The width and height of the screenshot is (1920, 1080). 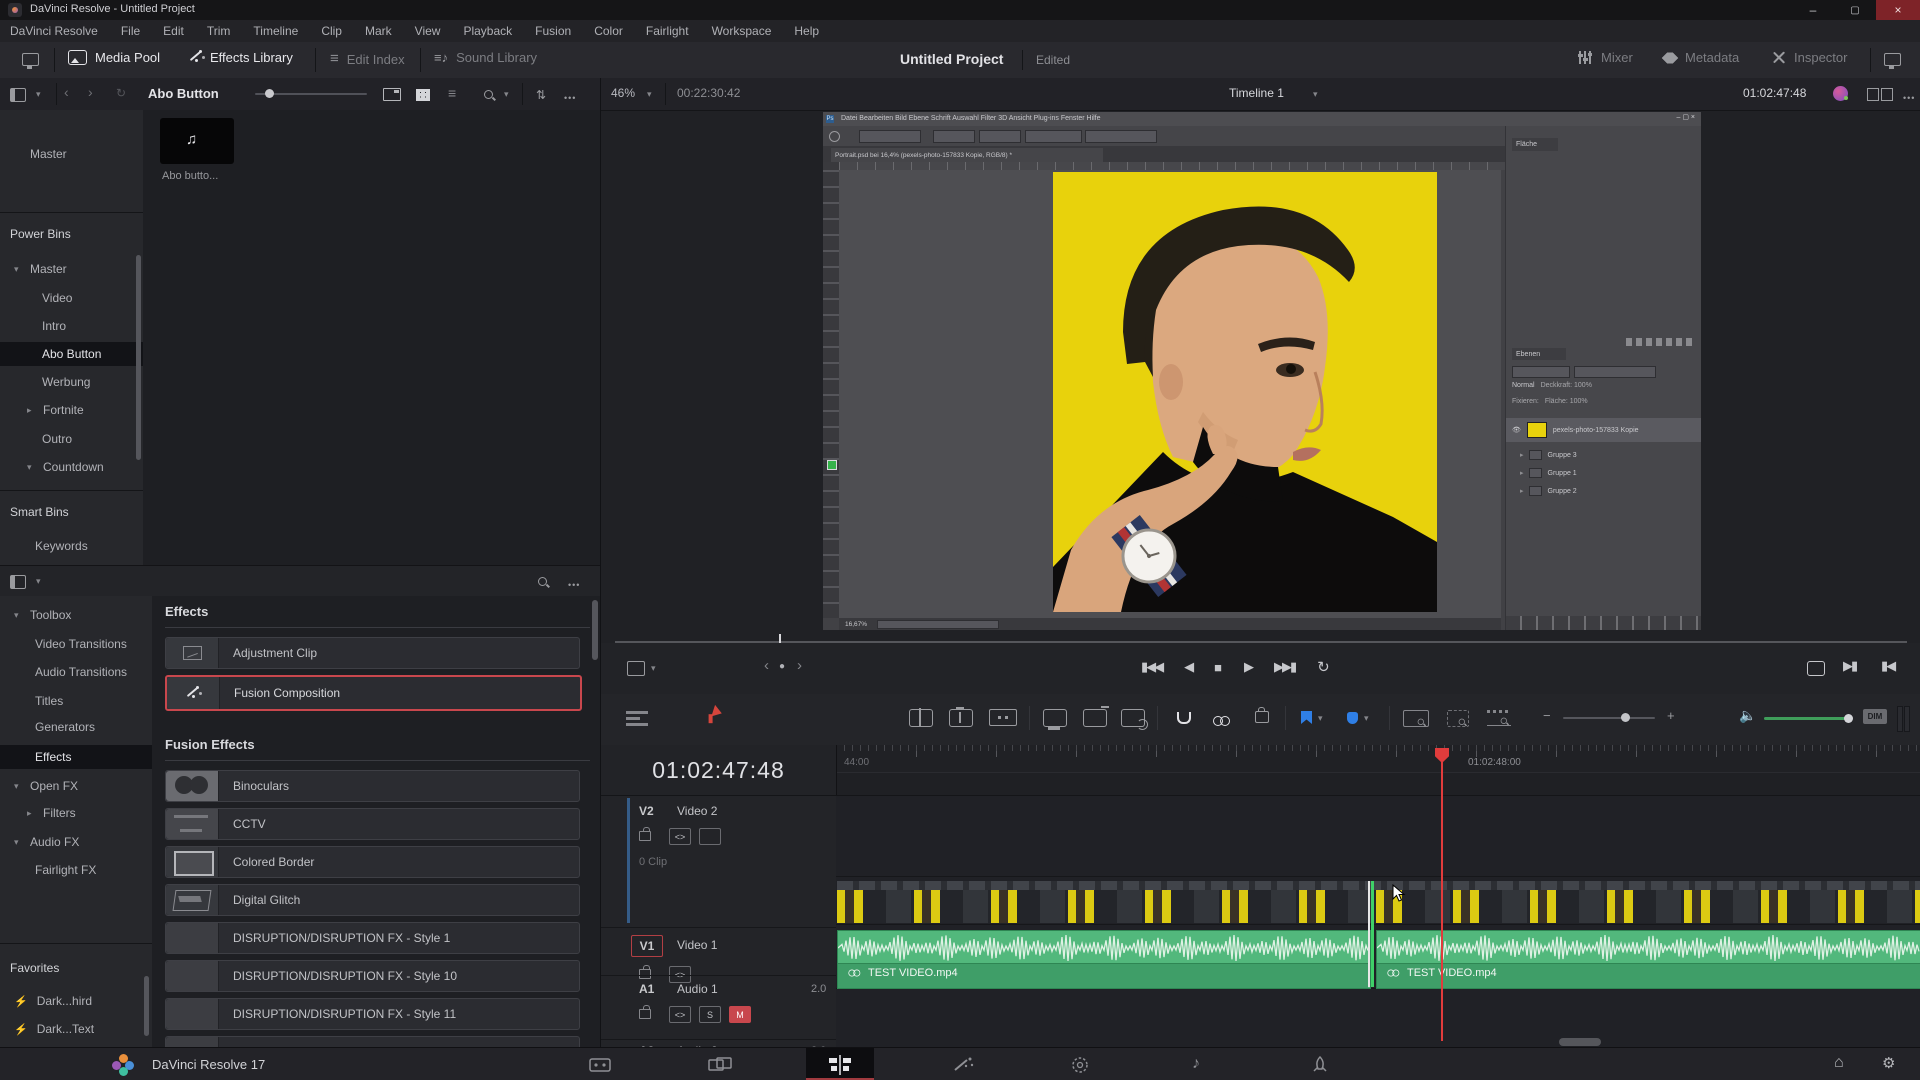 I want to click on overwrite-clip-icon, so click(x=1096, y=716).